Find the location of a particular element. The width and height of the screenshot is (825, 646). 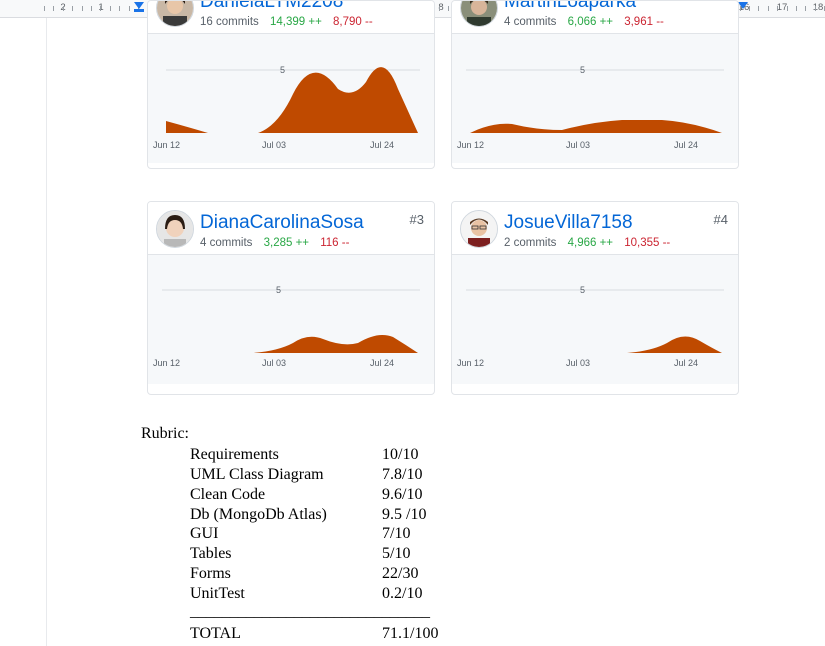

additions-count: 14,399 ++ is located at coordinates (296, 22).